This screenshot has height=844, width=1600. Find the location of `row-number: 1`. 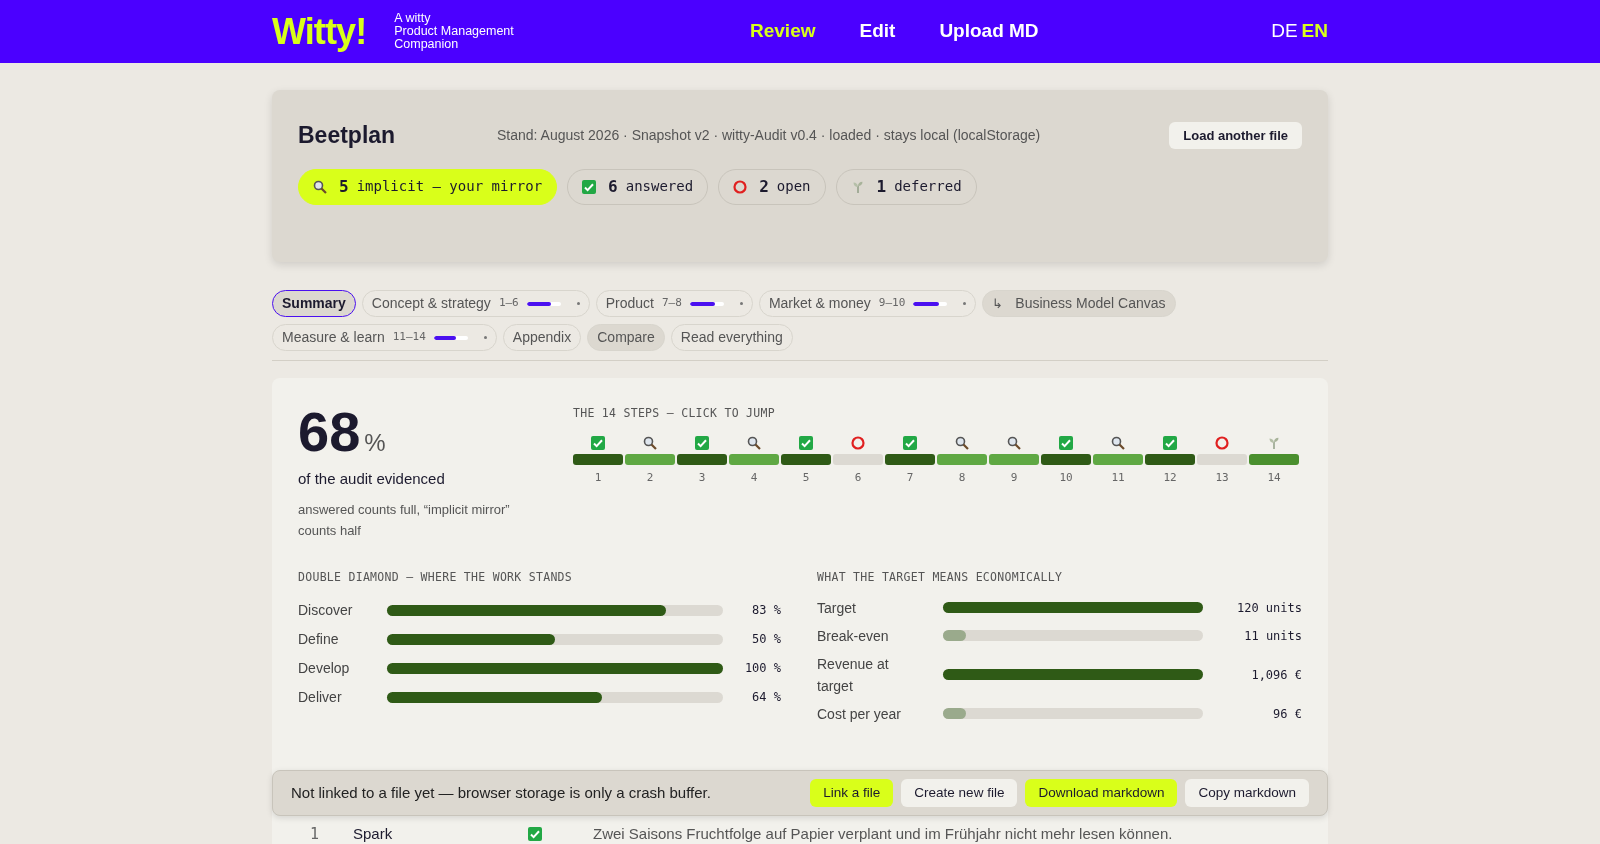

row-number: 1 is located at coordinates (315, 833).